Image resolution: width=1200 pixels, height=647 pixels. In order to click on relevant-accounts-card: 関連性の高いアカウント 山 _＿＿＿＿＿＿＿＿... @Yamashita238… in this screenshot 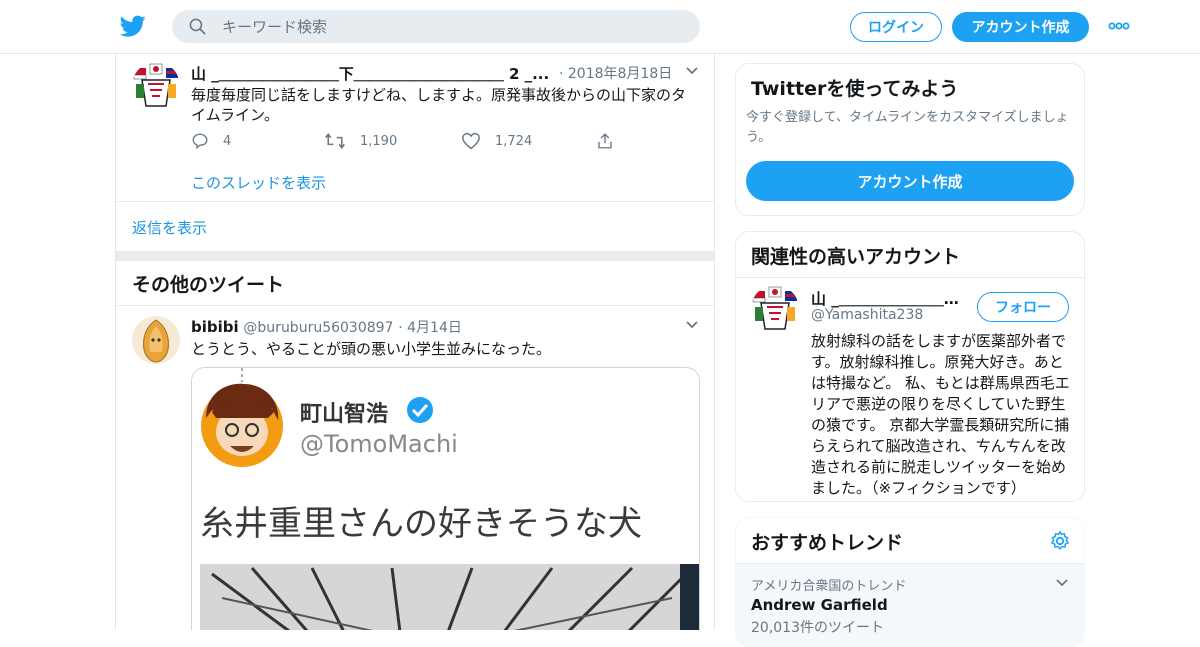, I will do `click(910, 366)`.